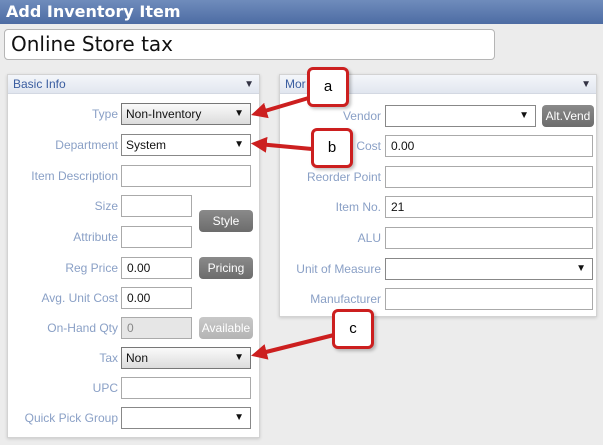 The width and height of the screenshot is (603, 445). I want to click on callout-a: a, so click(328, 87).